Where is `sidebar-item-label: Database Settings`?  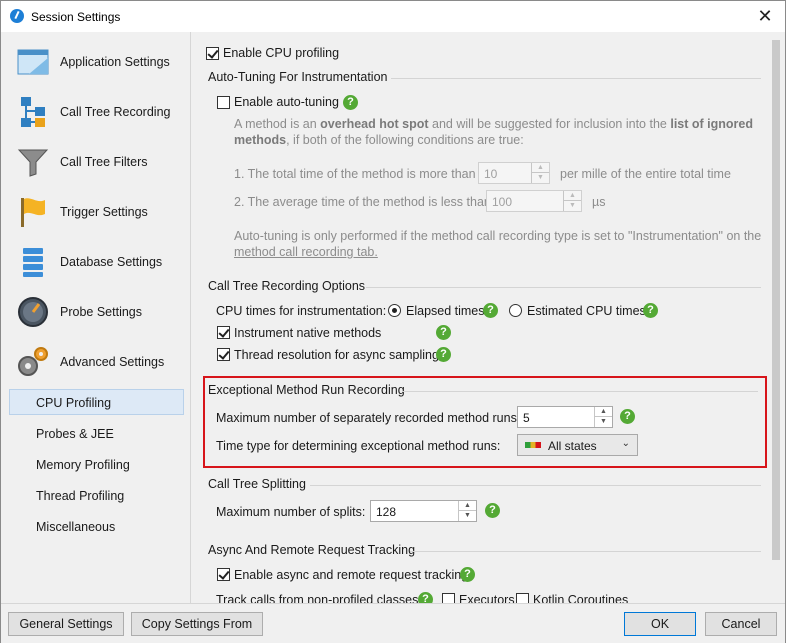 sidebar-item-label: Database Settings is located at coordinates (111, 262).